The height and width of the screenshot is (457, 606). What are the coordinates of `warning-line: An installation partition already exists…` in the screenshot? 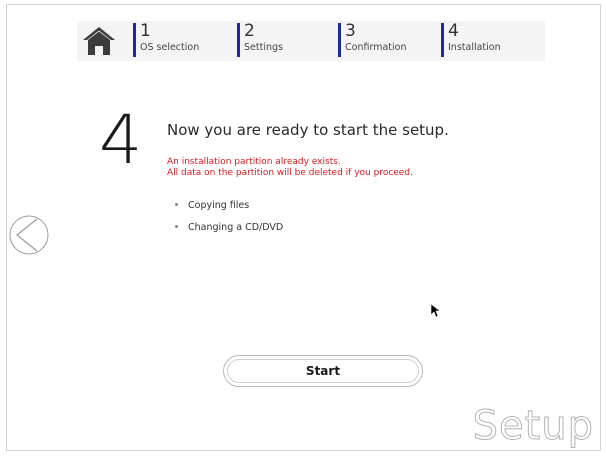 It's located at (254, 162).